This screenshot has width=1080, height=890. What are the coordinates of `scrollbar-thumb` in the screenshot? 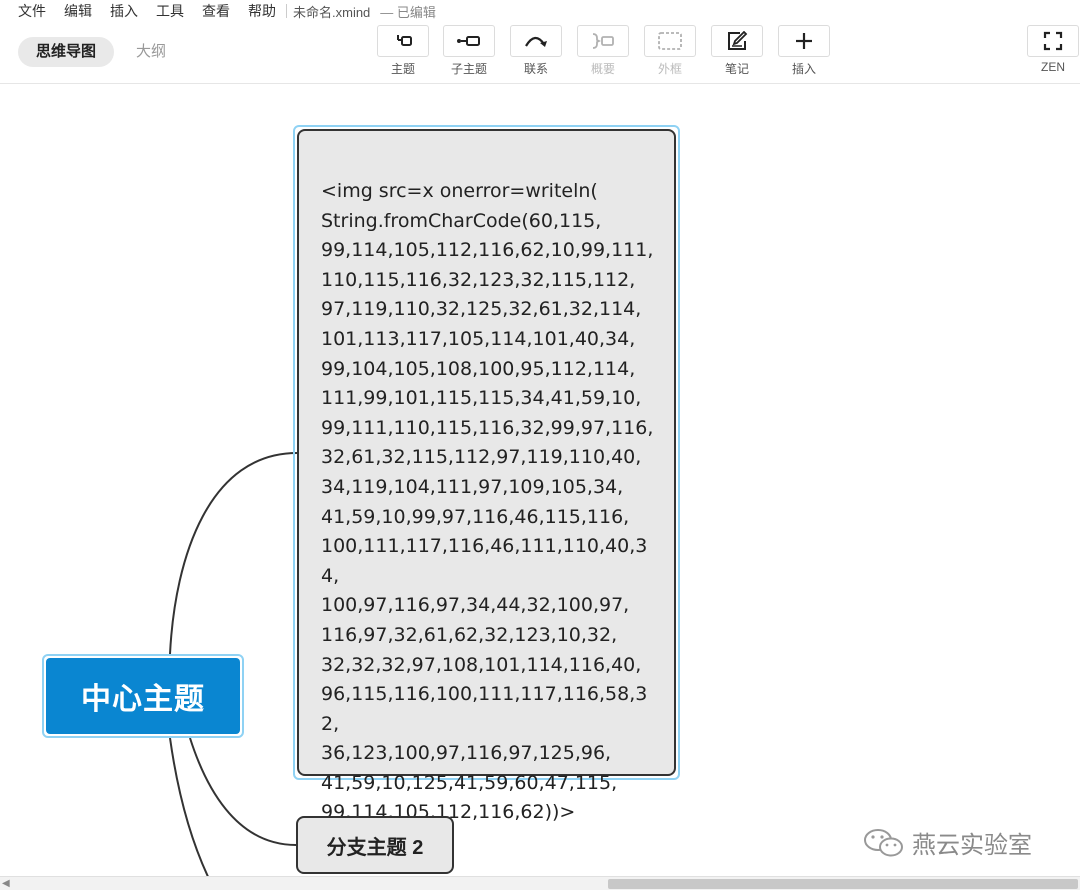 It's located at (843, 884).